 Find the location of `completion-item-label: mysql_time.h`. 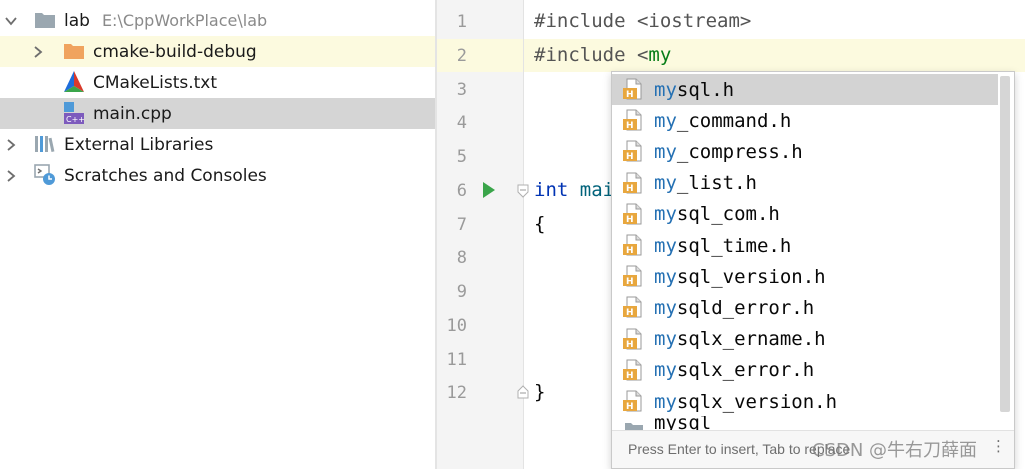

completion-item-label: mysql_time.h is located at coordinates (723, 245).